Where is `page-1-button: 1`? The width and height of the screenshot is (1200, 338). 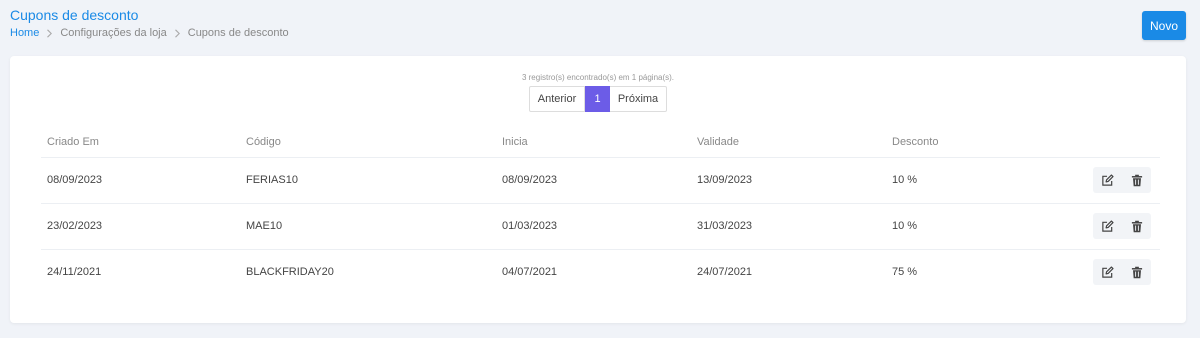 page-1-button: 1 is located at coordinates (597, 99).